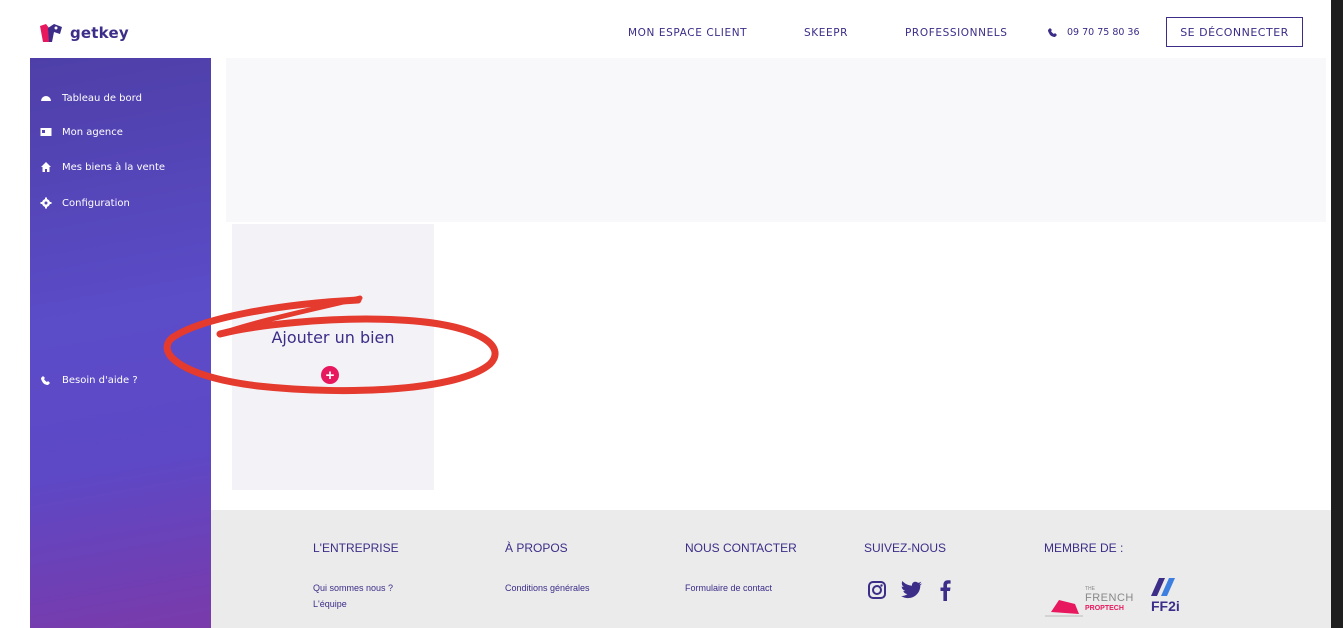  What do you see at coordinates (687, 33) in the screenshot?
I see `nav-mon-espace-client: MON ESPACE CLIENT` at bounding box center [687, 33].